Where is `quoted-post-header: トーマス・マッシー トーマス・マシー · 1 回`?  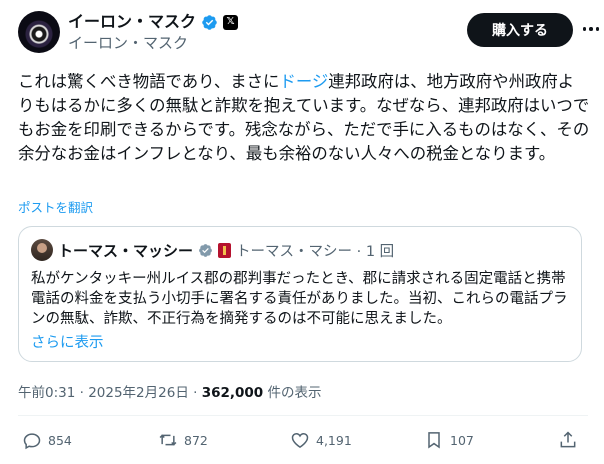 quoted-post-header: トーマス・マッシー トーマス・マシー · 1 回 is located at coordinates (212, 250).